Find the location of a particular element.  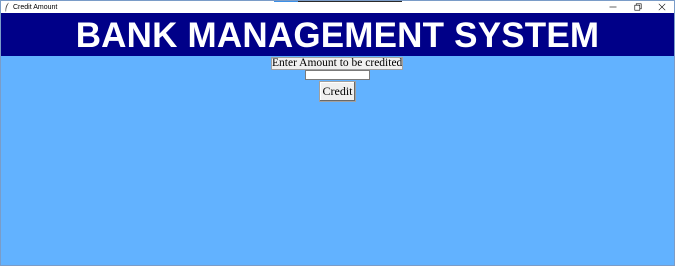

minimize-icon is located at coordinates (613, 7).